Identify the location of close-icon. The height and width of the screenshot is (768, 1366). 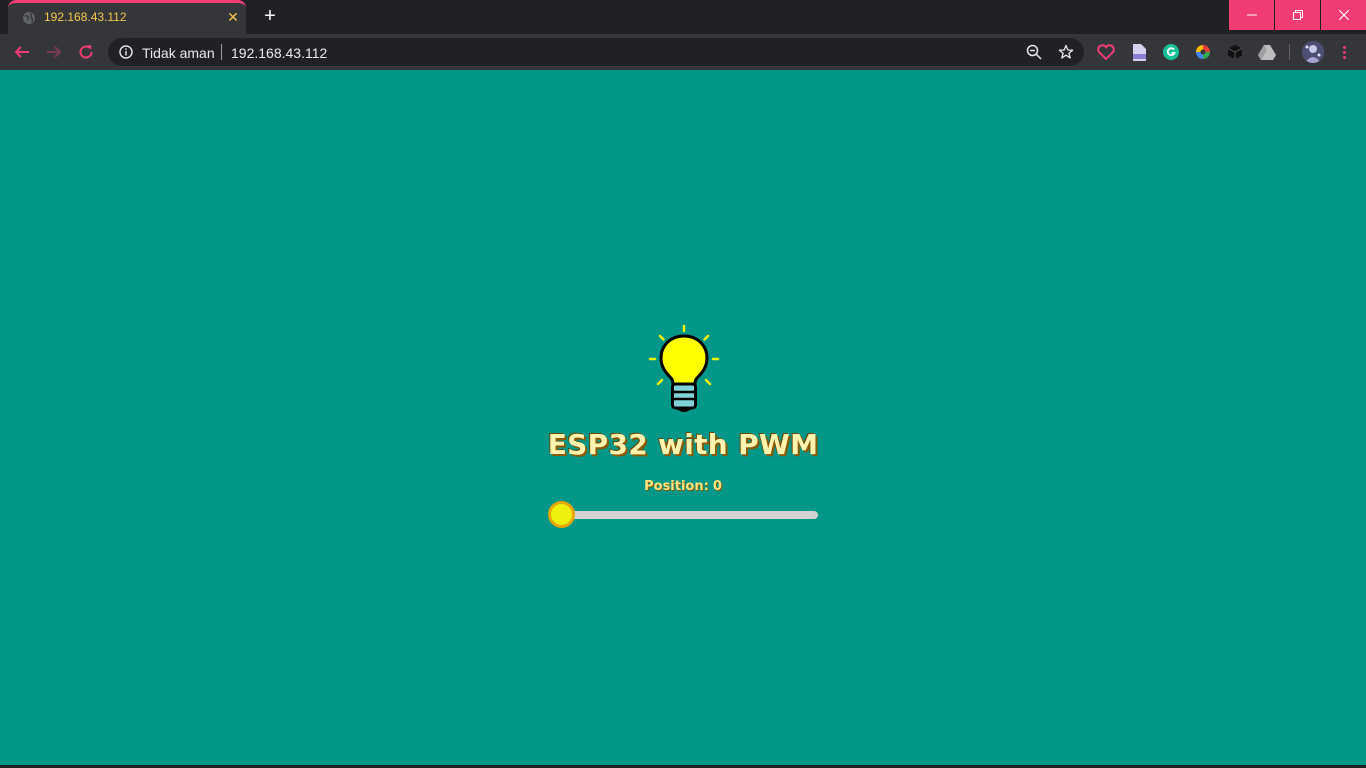
(1343, 15).